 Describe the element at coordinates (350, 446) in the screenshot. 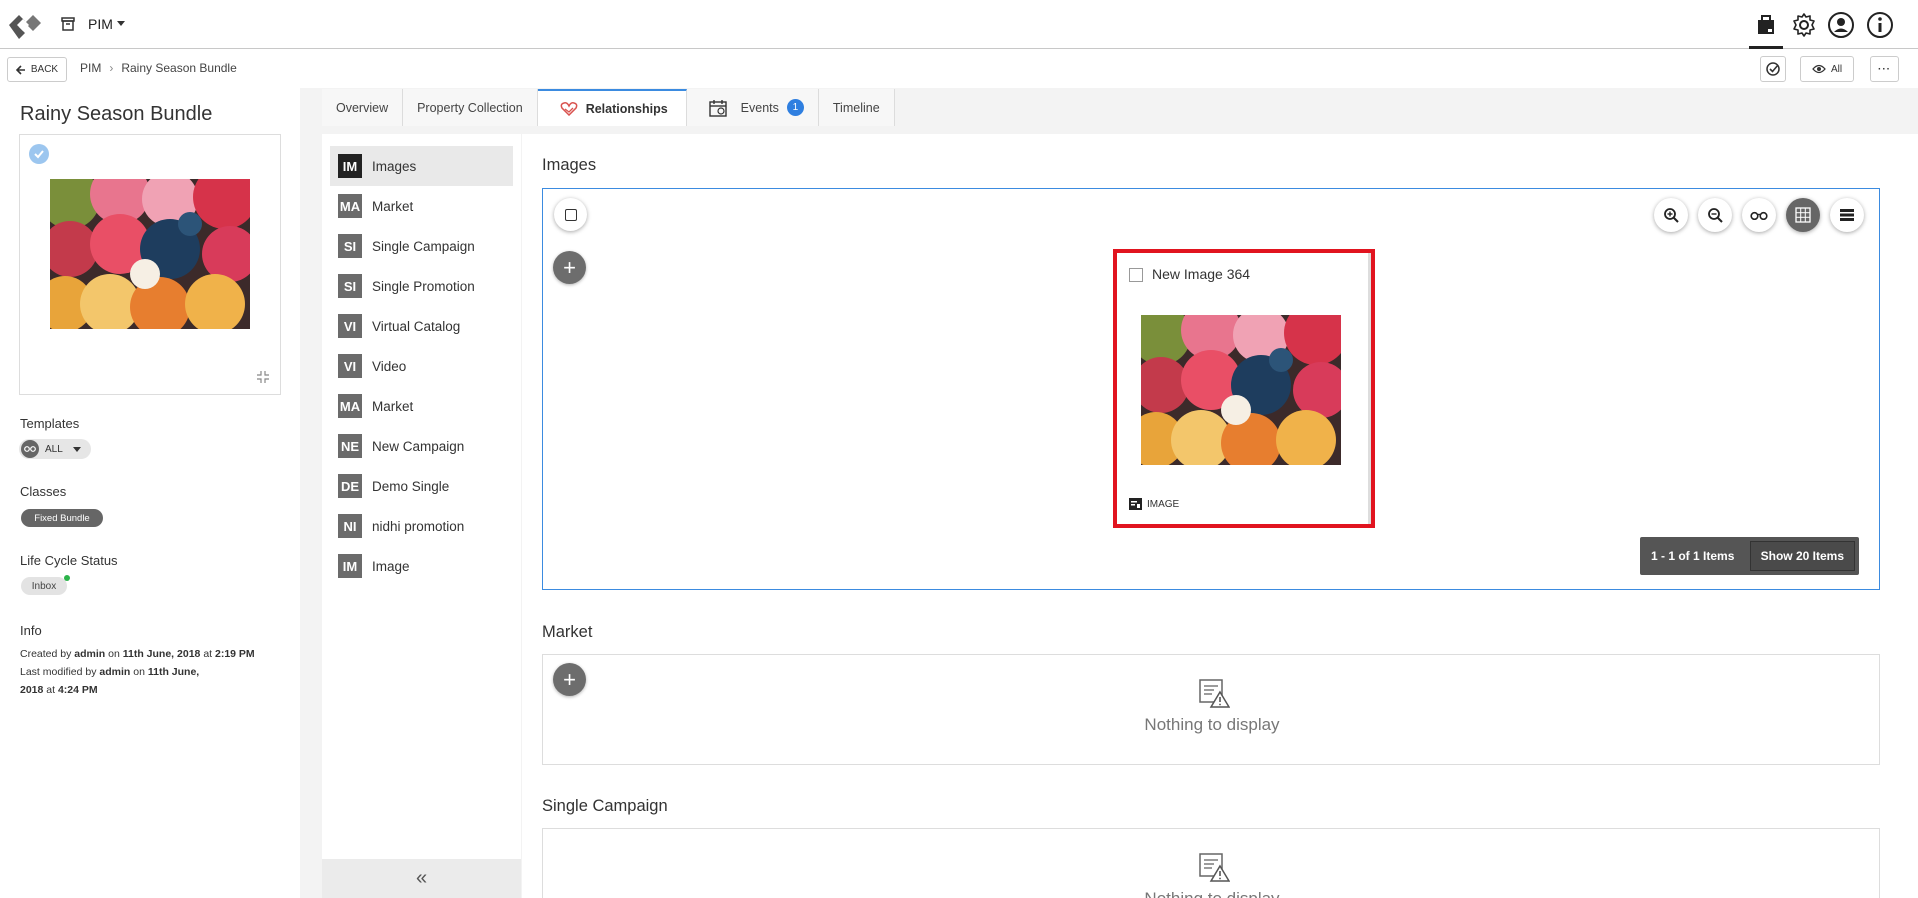

I see `relationship-abbr: NE` at that location.